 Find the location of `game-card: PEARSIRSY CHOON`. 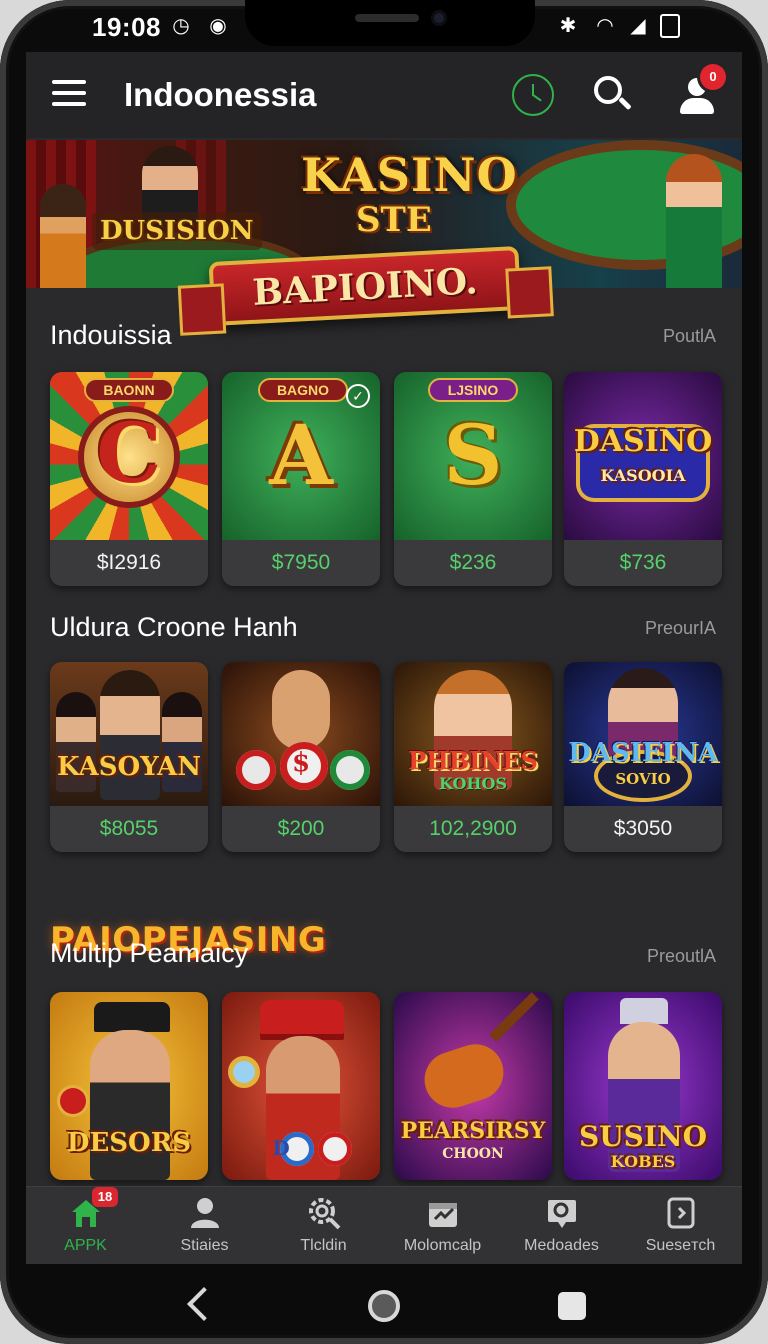

game-card: PEARSIRSY CHOON is located at coordinates (473, 1086).